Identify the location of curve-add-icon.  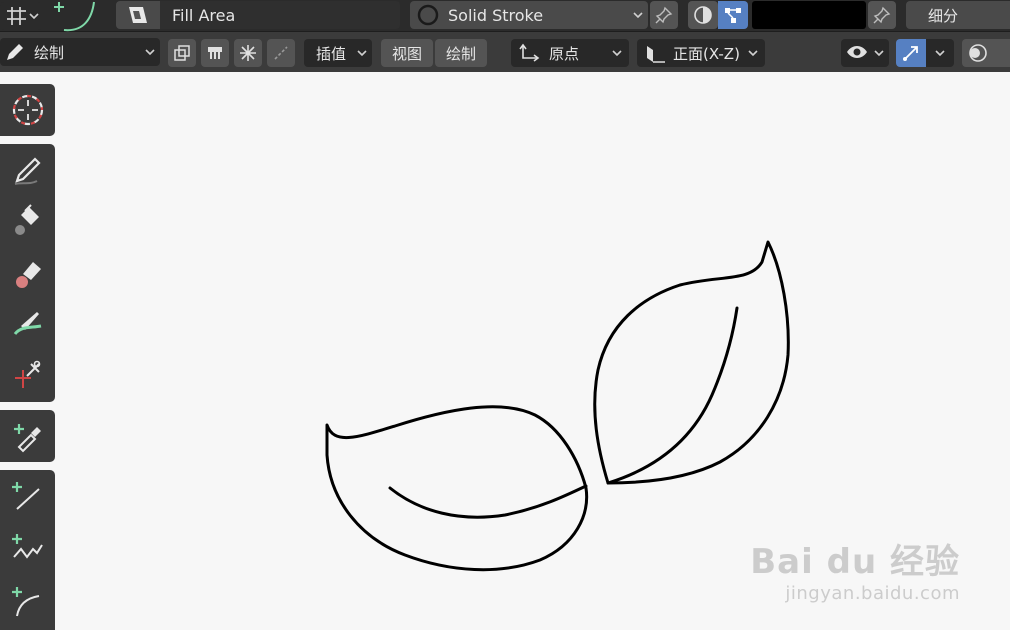
(74, 16).